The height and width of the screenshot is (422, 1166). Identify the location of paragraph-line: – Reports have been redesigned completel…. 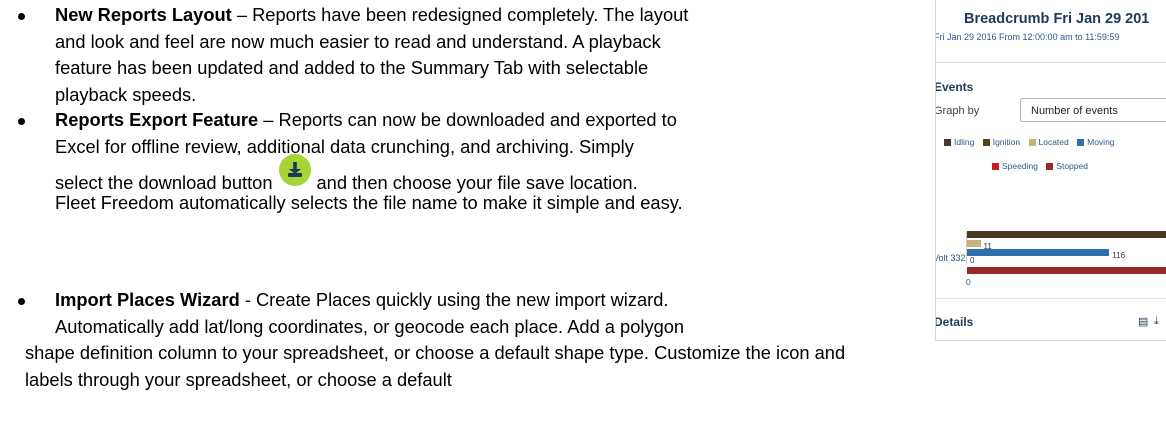
(460, 14).